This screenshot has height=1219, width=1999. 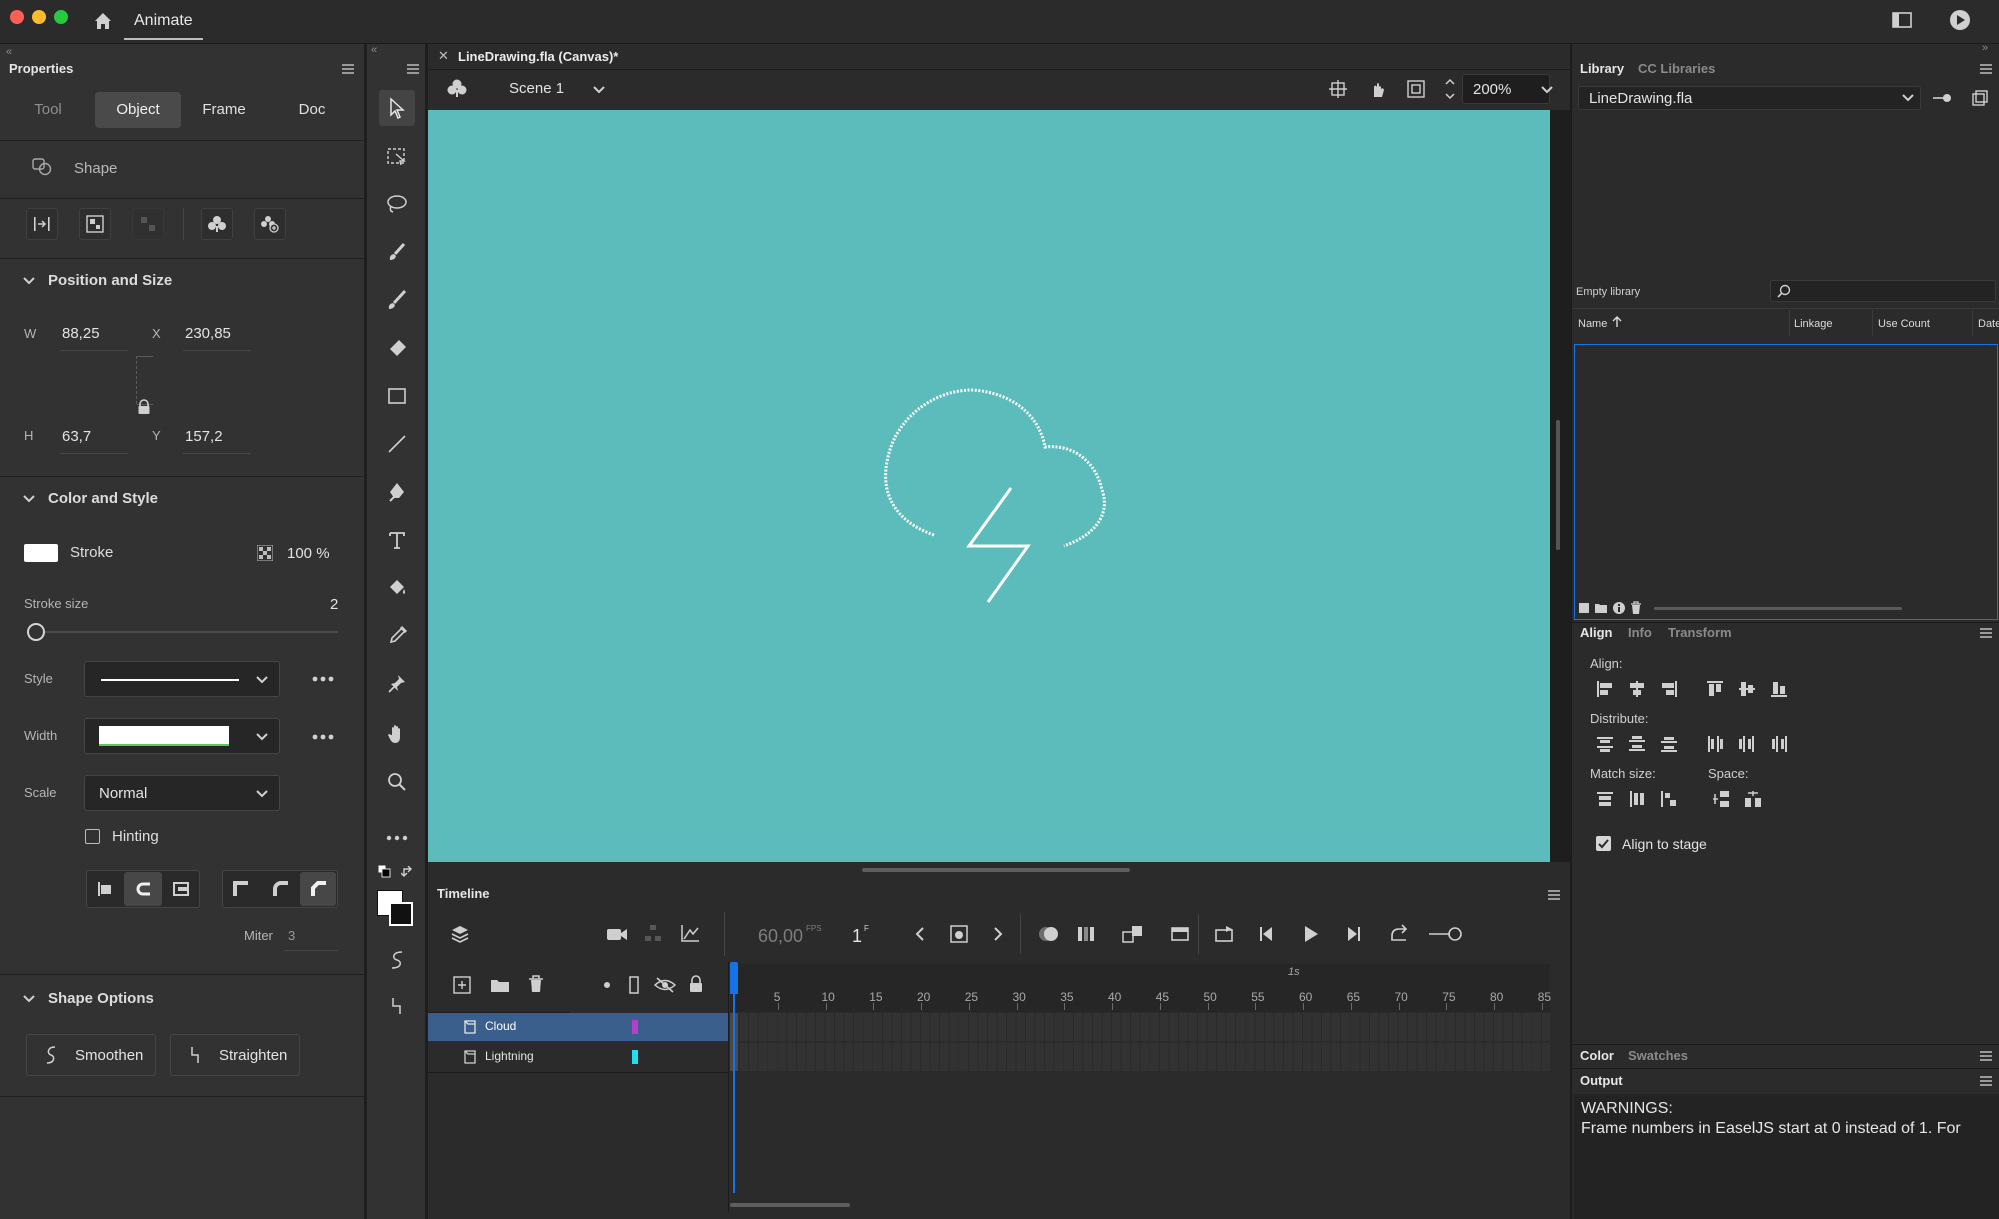 What do you see at coordinates (457, 88) in the screenshot?
I see `scene-symbol-icon` at bounding box center [457, 88].